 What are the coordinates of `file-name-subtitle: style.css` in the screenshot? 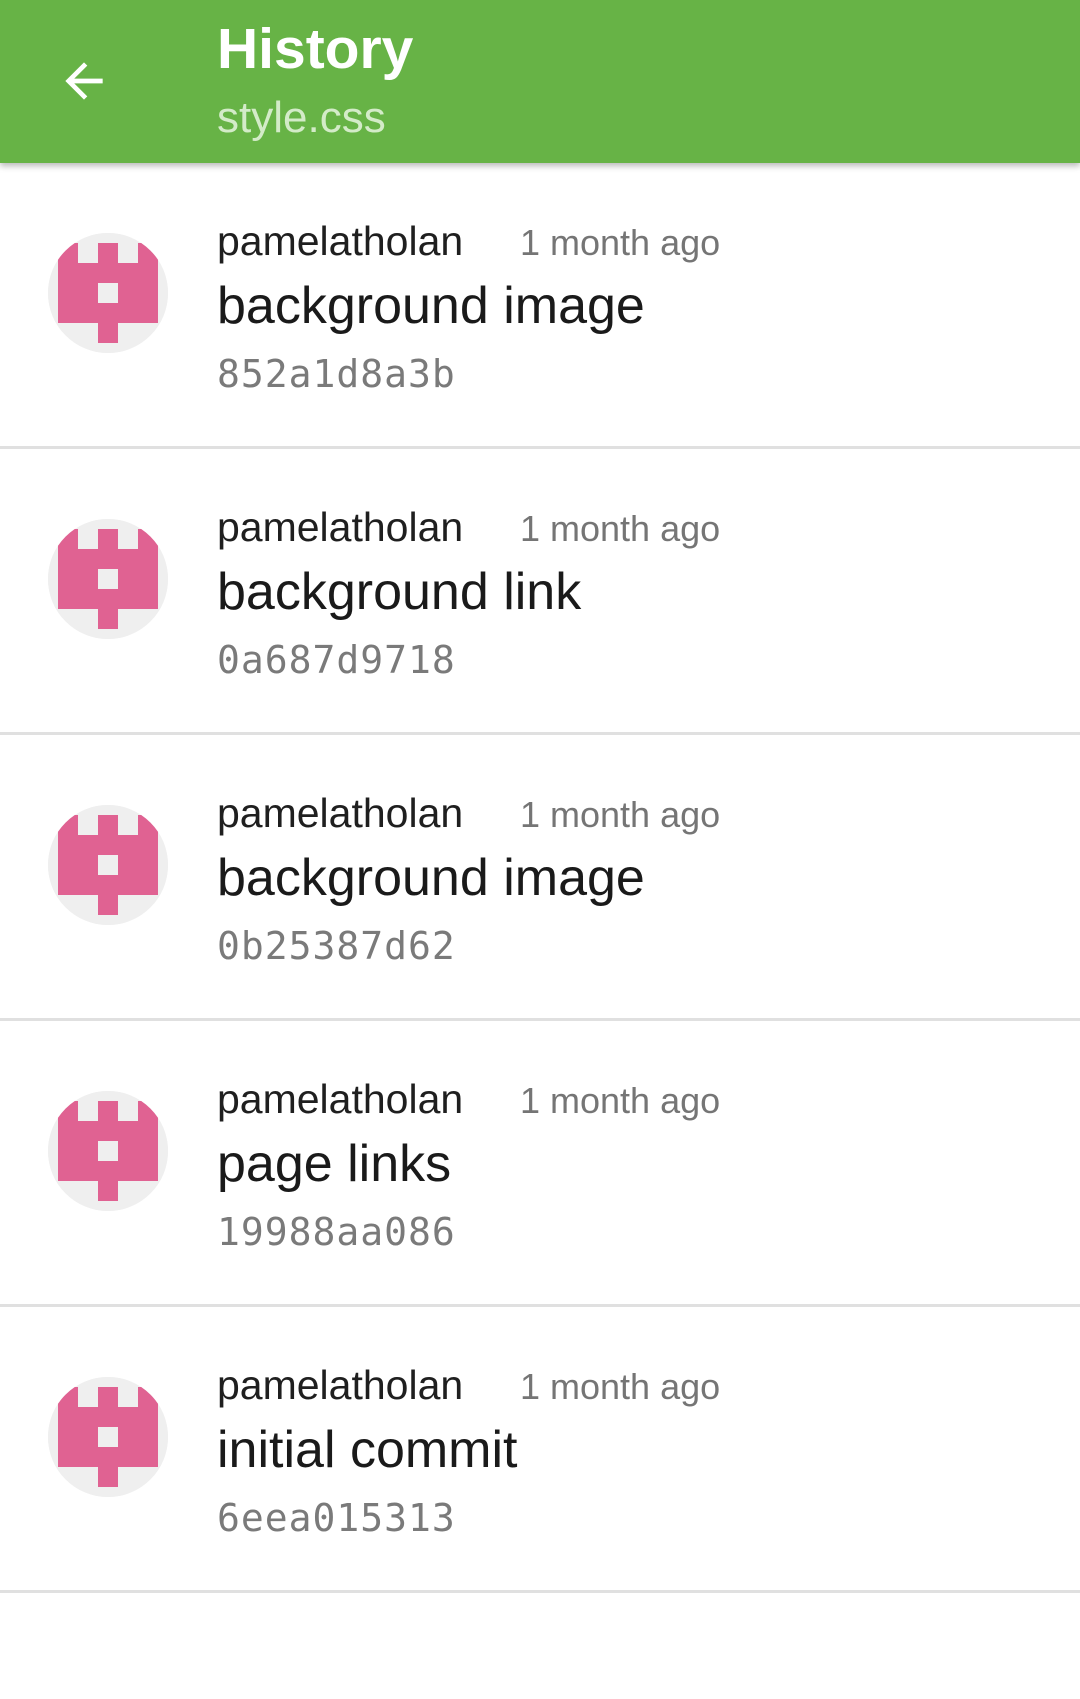 It's located at (301, 117).